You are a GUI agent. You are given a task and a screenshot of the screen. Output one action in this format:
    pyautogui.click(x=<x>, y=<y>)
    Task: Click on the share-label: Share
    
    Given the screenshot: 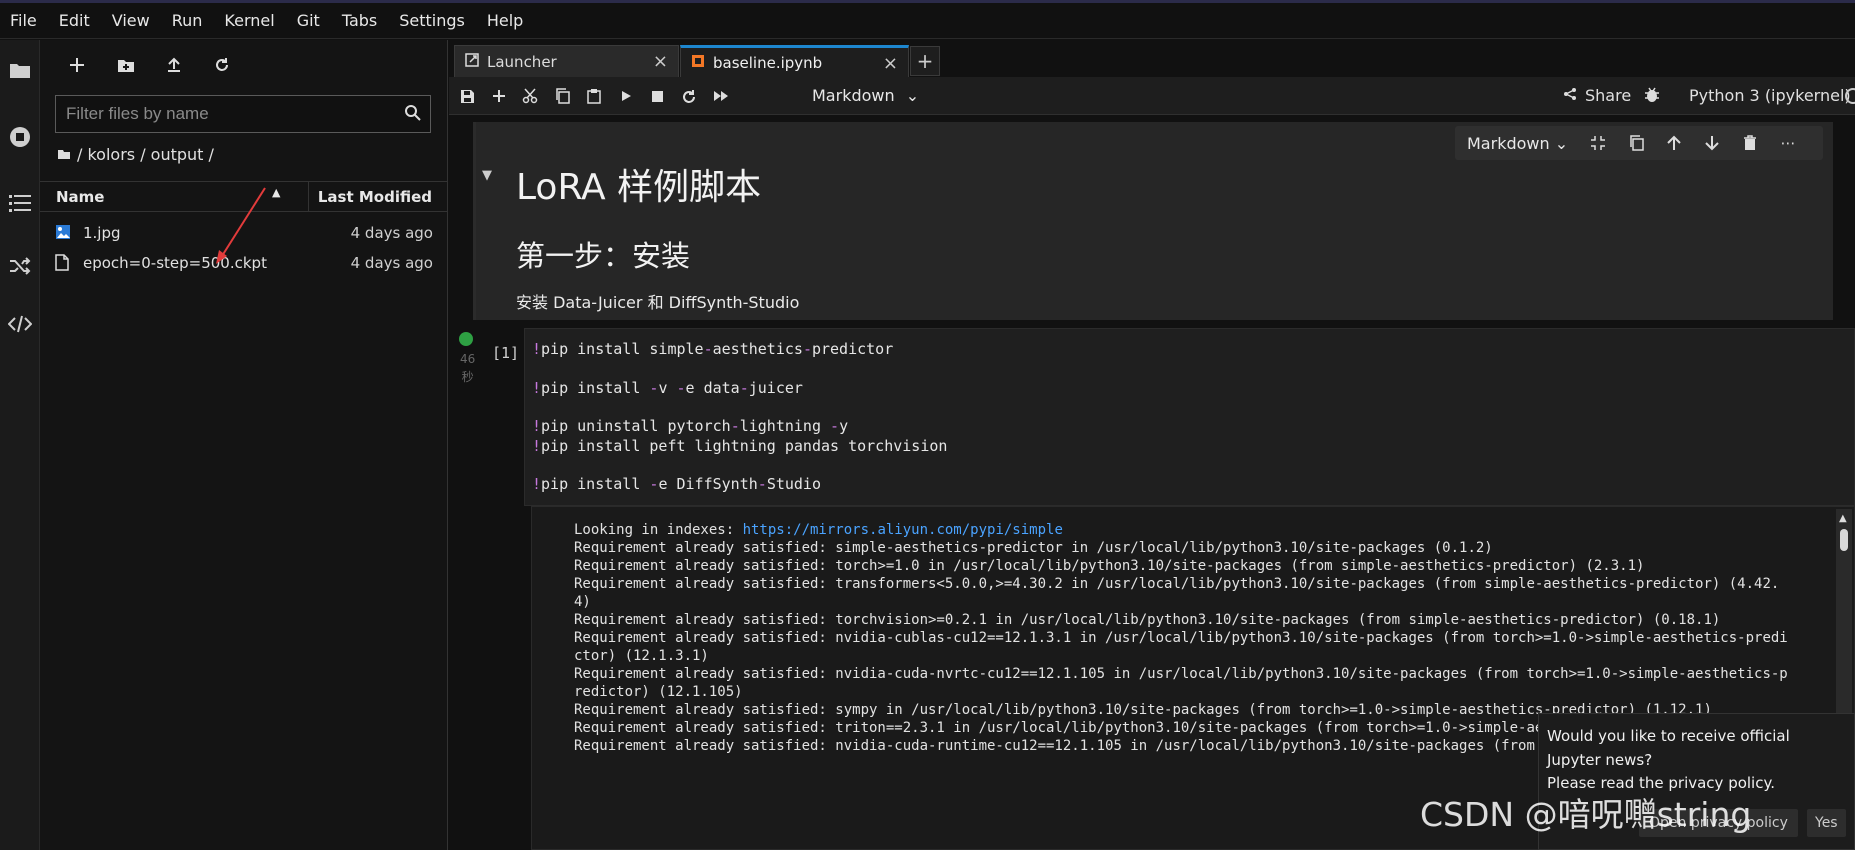 What is the action you would take?
    pyautogui.click(x=1608, y=95)
    